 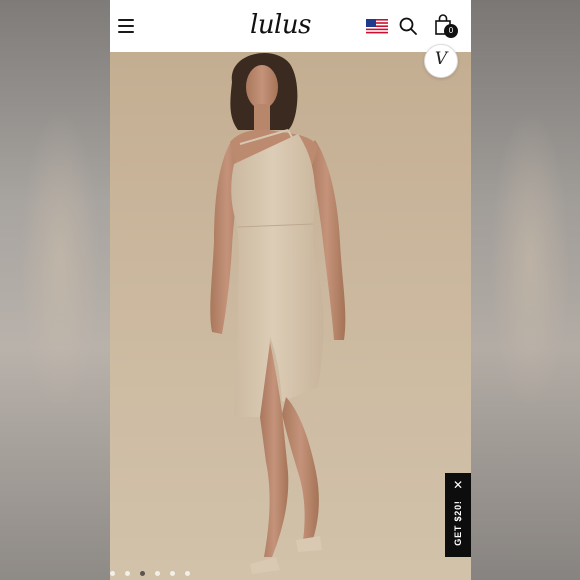 I want to click on top-navigation-bar: lulus 0, so click(x=290, y=26).